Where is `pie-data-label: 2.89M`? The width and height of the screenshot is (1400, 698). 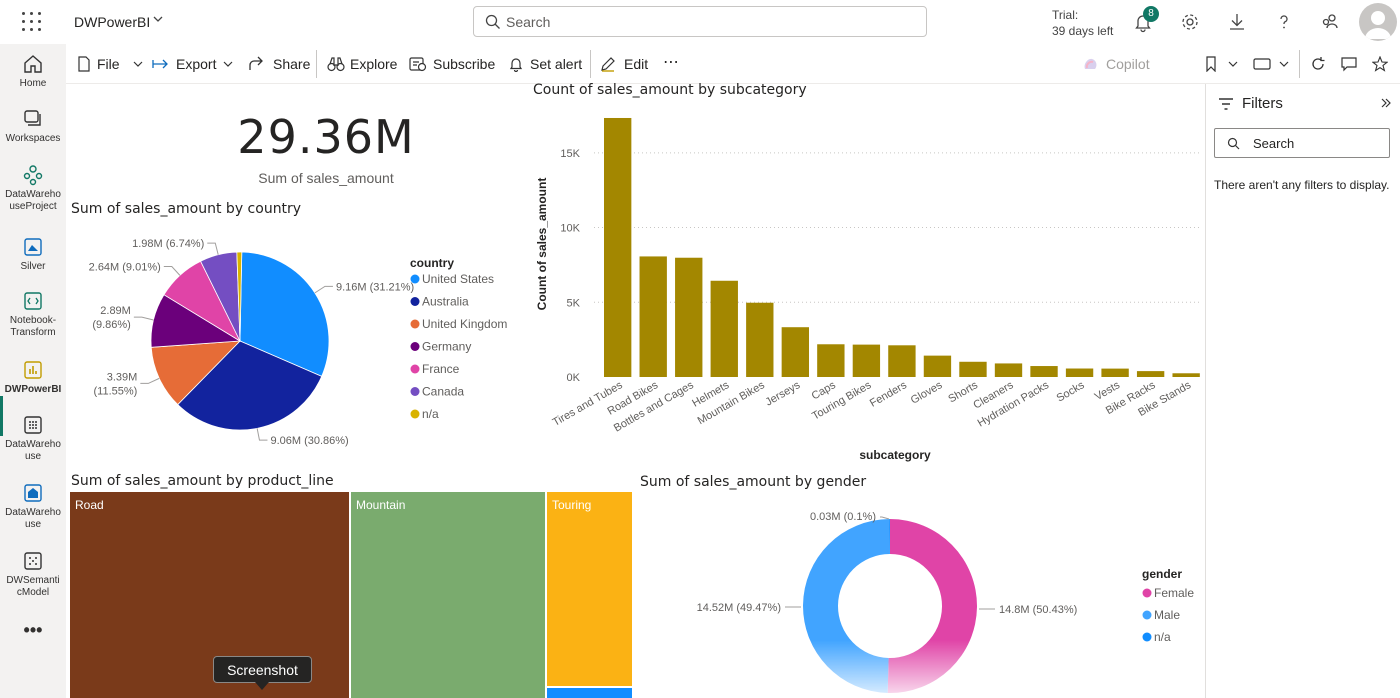 pie-data-label: 2.89M is located at coordinates (115, 311).